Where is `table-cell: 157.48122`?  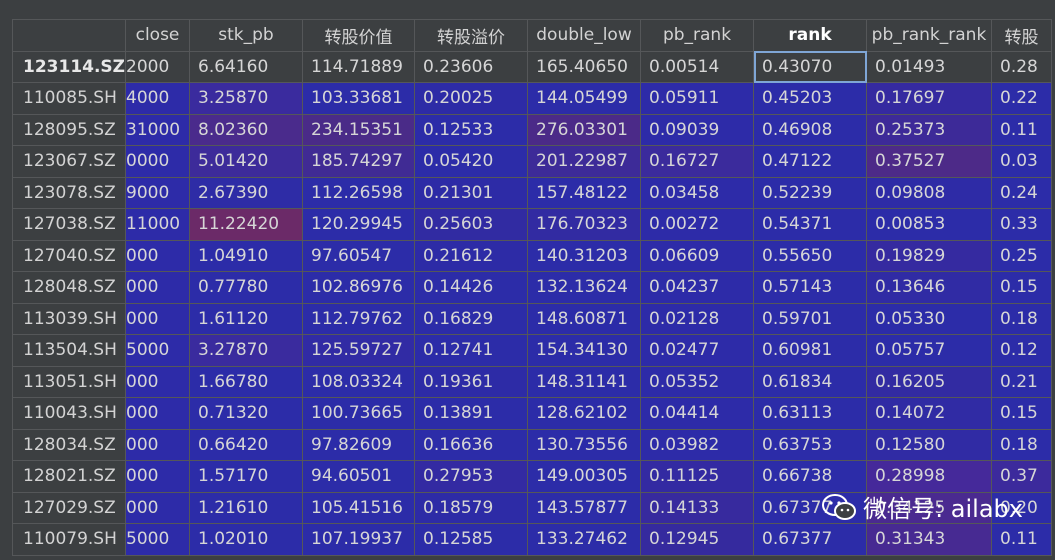
table-cell: 157.48122 is located at coordinates (584, 192).